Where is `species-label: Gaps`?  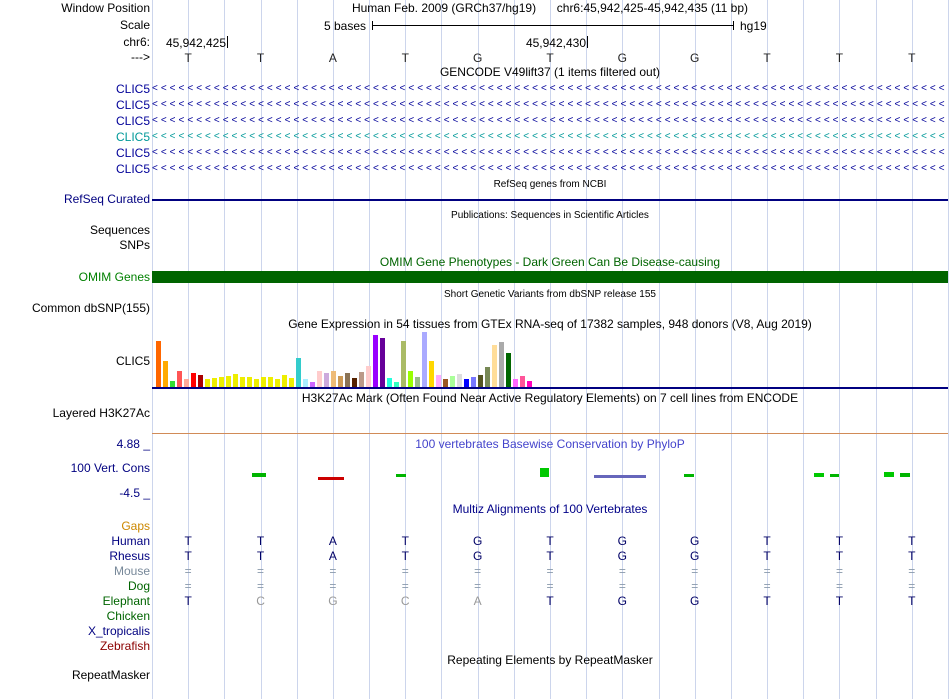
species-label: Gaps is located at coordinates (135, 526).